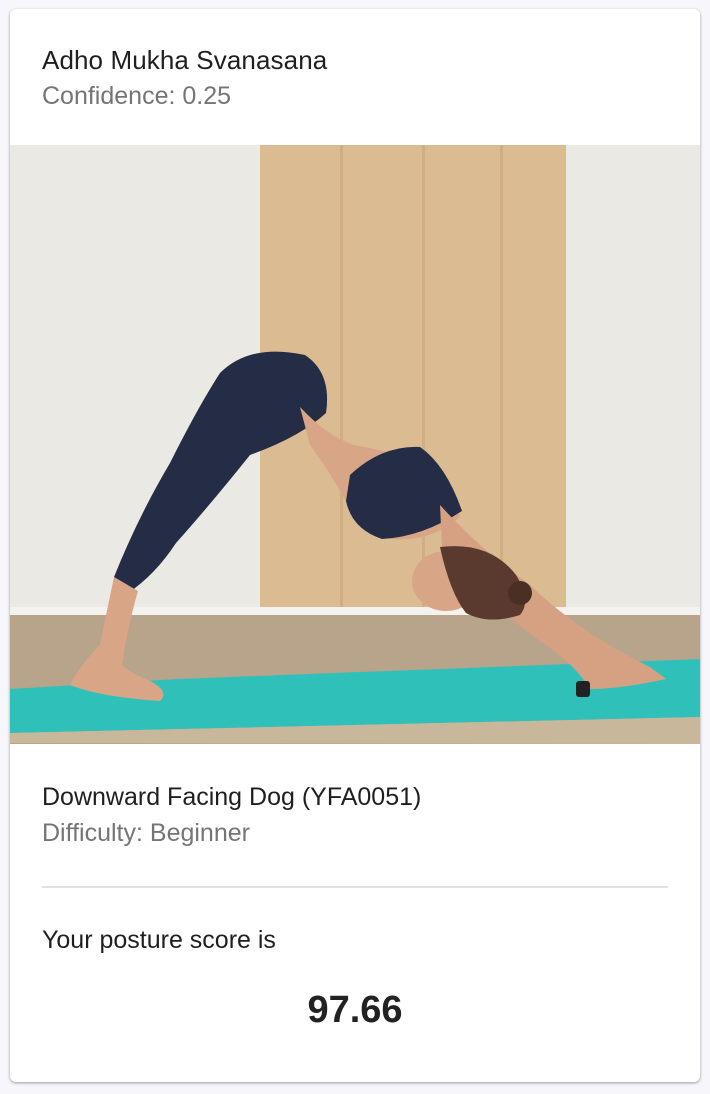  What do you see at coordinates (355, 887) in the screenshot?
I see `divider` at bounding box center [355, 887].